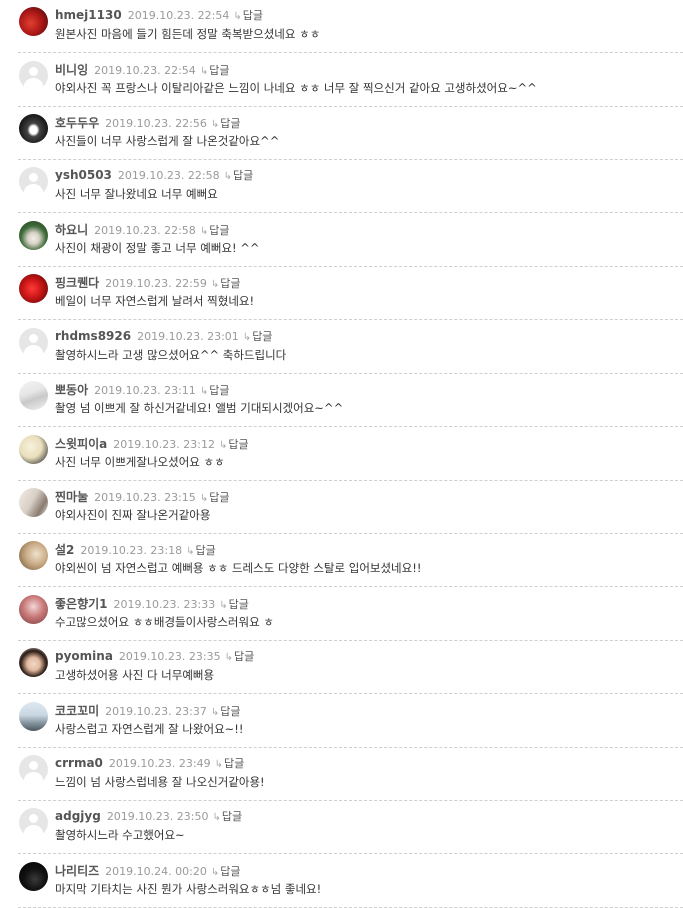 The image size is (683, 908). I want to click on comment-author: pyomina, so click(84, 656).